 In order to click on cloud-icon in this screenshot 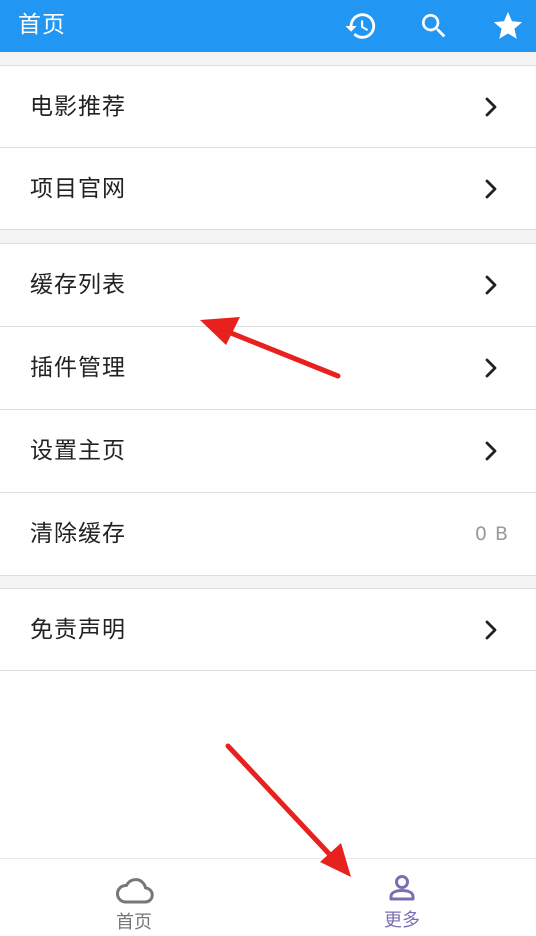, I will do `click(134, 891)`.